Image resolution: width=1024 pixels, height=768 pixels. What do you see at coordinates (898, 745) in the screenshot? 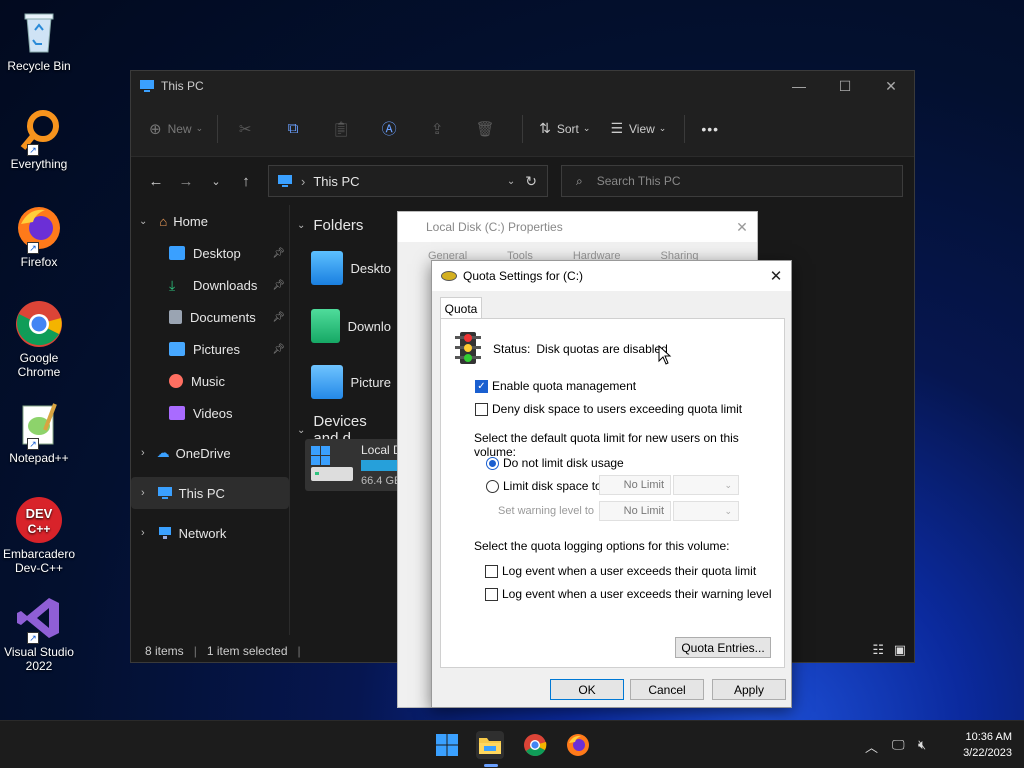
I see `network-status-icon: 🖵︎` at bounding box center [898, 745].